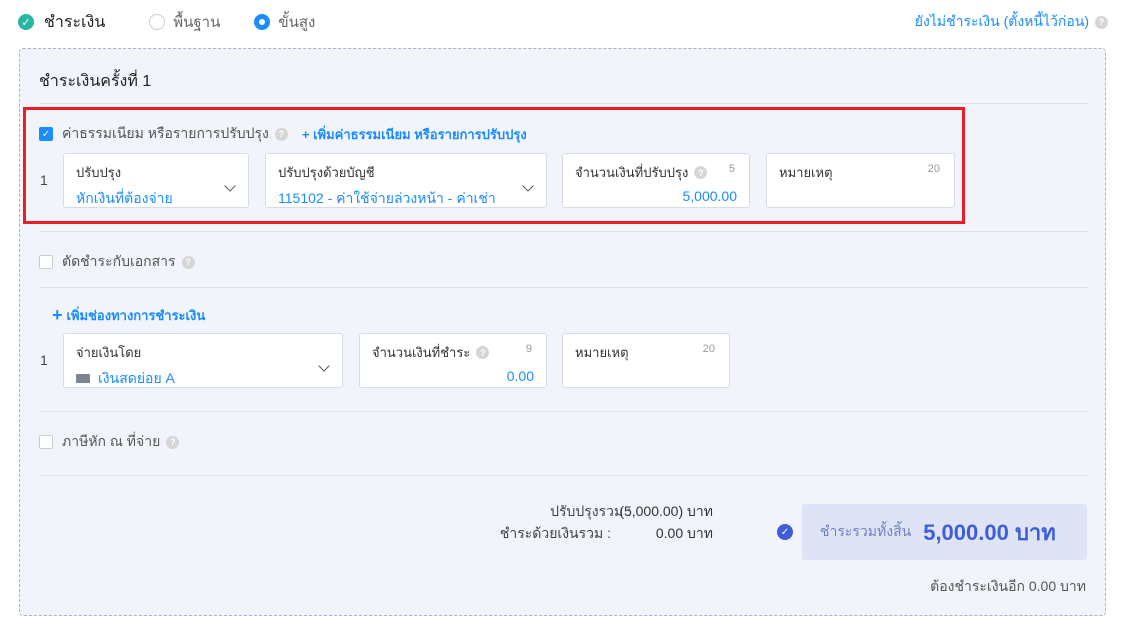 The height and width of the screenshot is (631, 1136). Describe the element at coordinates (602, 352) in the screenshot. I see `field-label: หมายเหตุ` at that location.